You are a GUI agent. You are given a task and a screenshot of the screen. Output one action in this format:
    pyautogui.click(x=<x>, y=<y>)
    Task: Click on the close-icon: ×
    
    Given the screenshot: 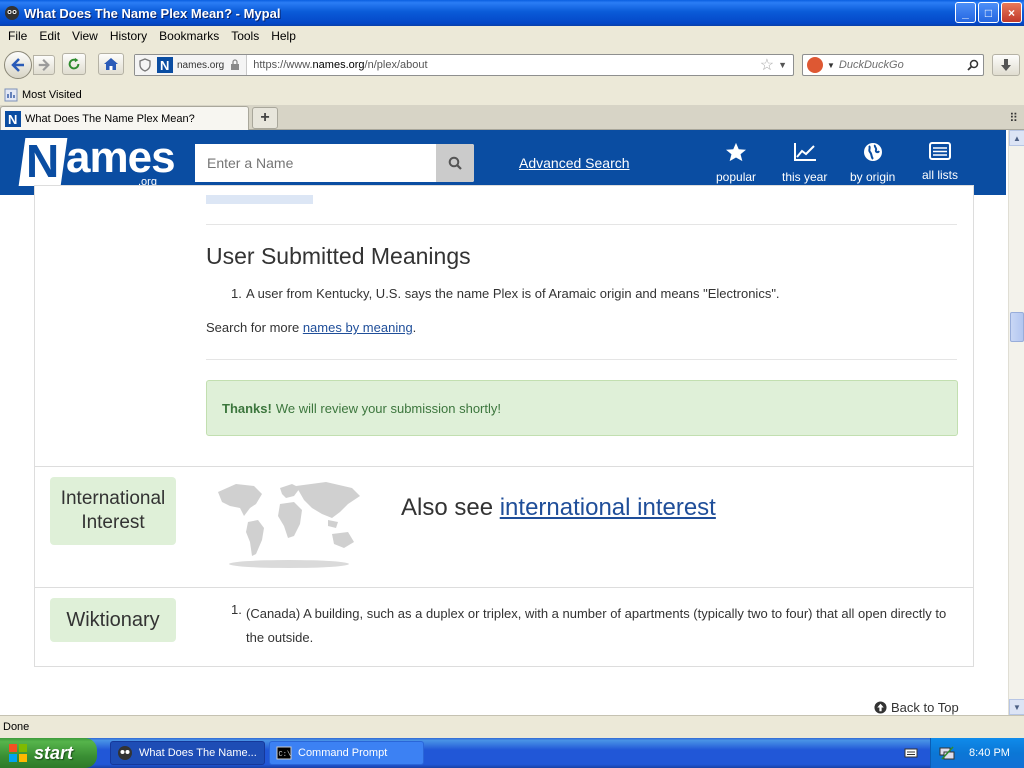 What is the action you would take?
    pyautogui.click(x=1011, y=12)
    